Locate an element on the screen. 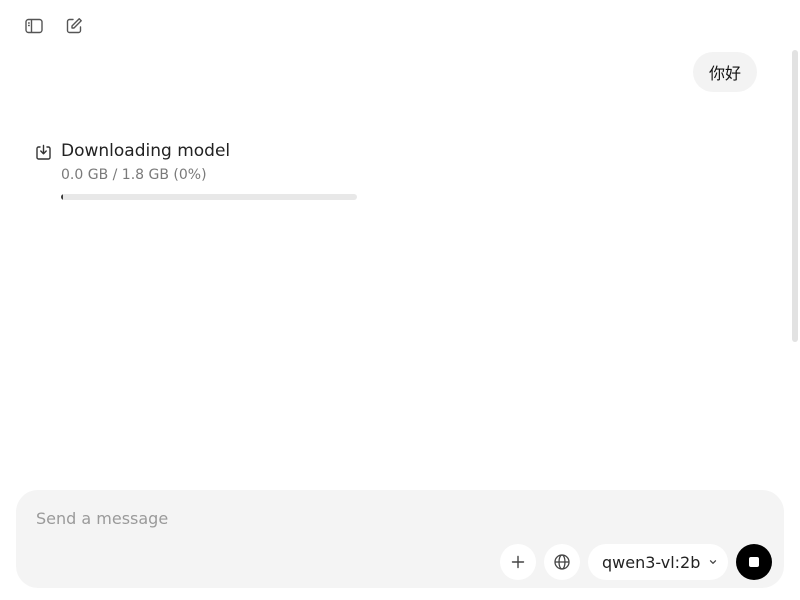  download-progress-text: 0.0 GB / 1.8 GB (0%) is located at coordinates (134, 175).